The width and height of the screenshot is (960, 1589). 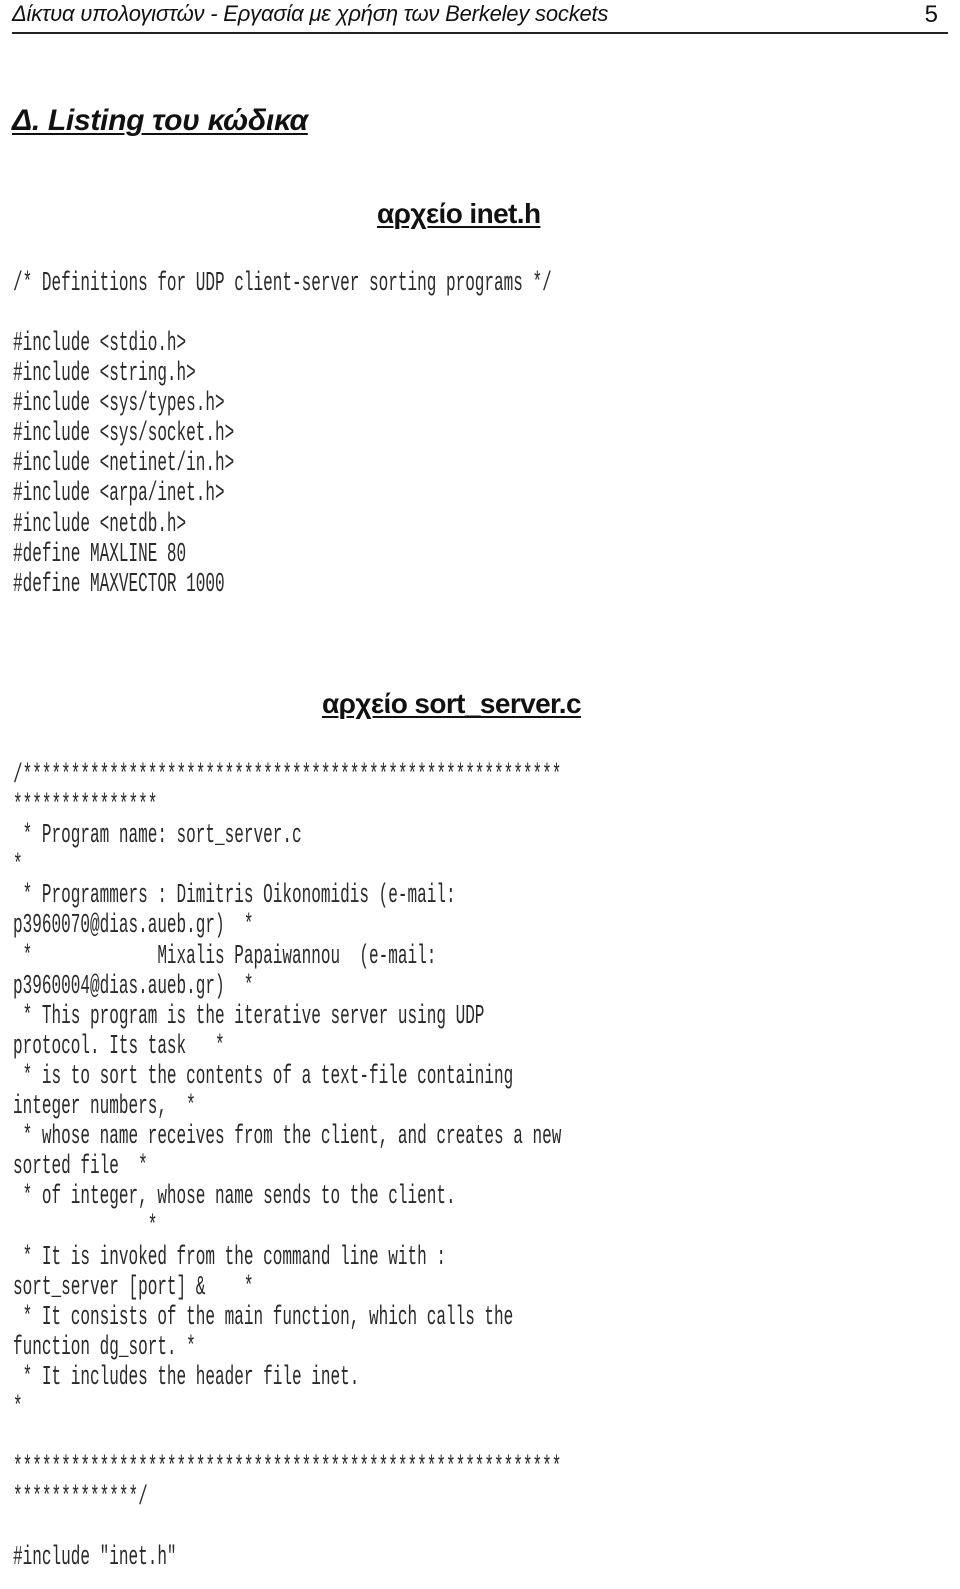 I want to click on code-line: #include <stdio.h>, so click(x=100, y=343).